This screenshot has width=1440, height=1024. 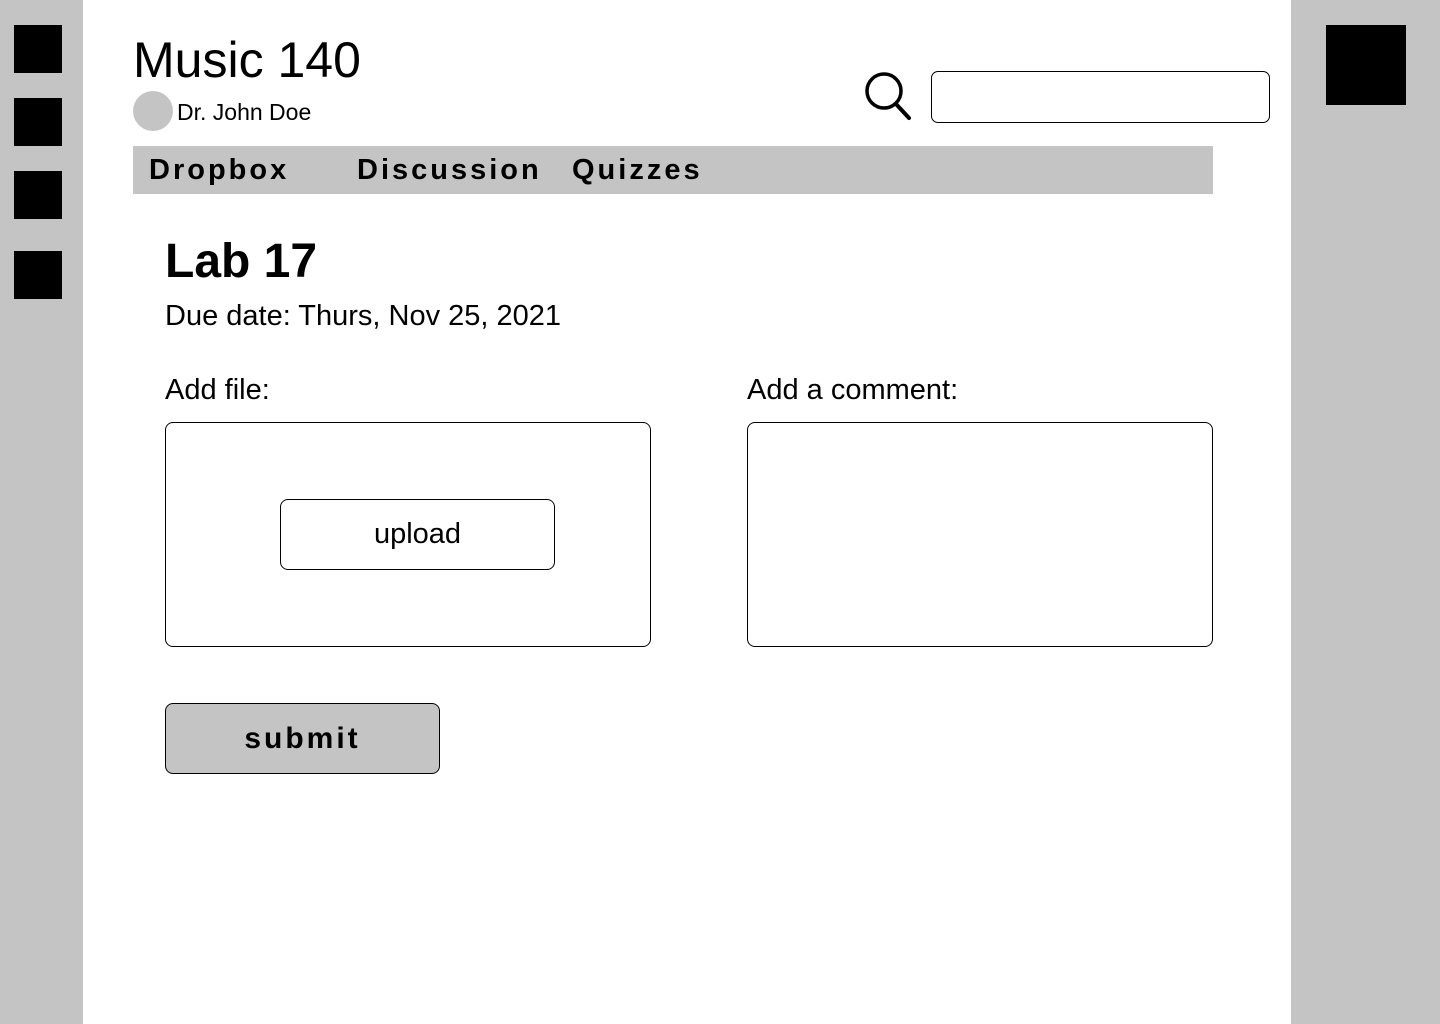 What do you see at coordinates (363, 316) in the screenshot?
I see `due-date: Due date: Thurs, Nov 25, 2021` at bounding box center [363, 316].